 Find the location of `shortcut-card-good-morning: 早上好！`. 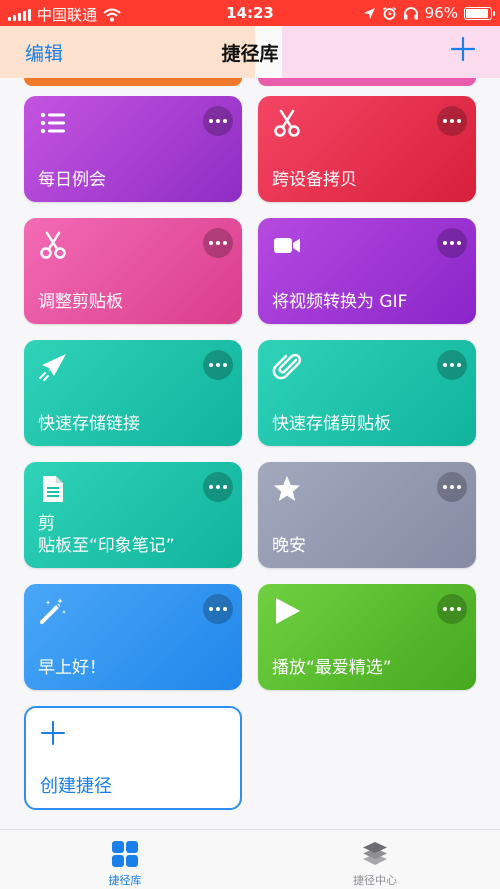

shortcut-card-good-morning: 早上好！ is located at coordinates (133, 637).